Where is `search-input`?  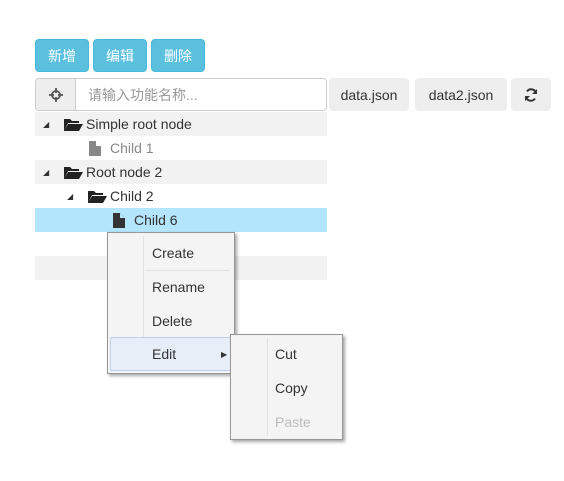 search-input is located at coordinates (201, 94).